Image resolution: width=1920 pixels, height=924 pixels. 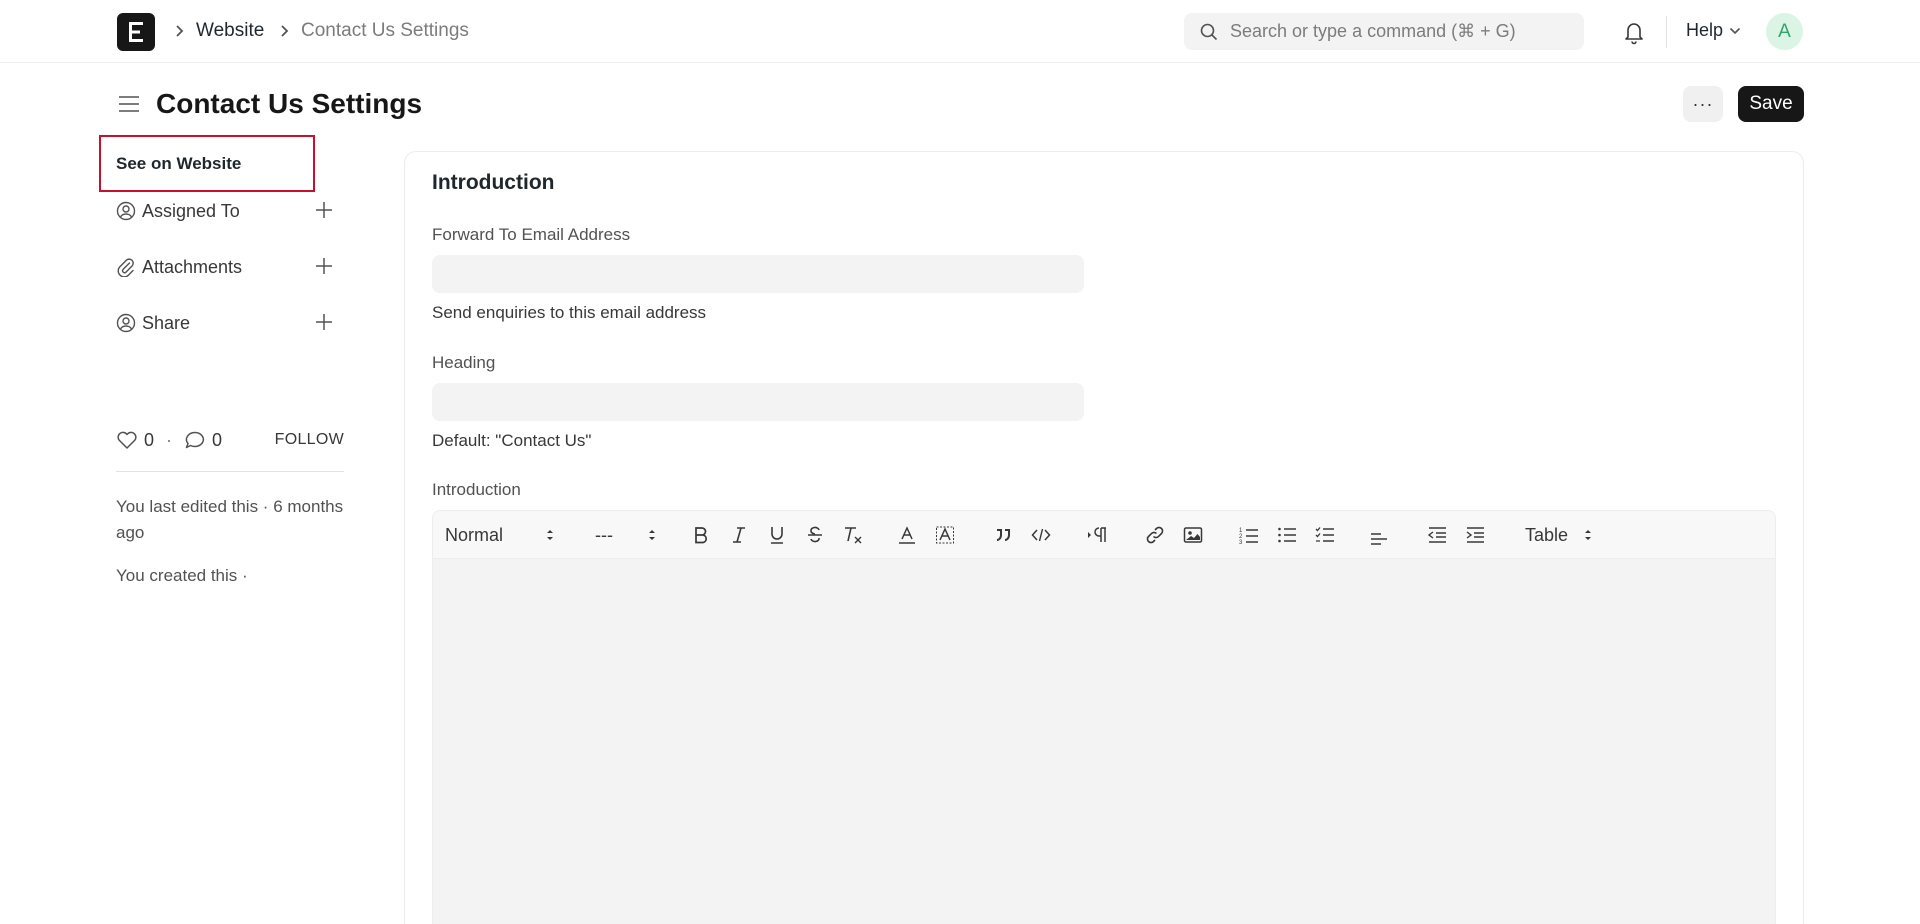 I want to click on like-count: 0, so click(x=149, y=439).